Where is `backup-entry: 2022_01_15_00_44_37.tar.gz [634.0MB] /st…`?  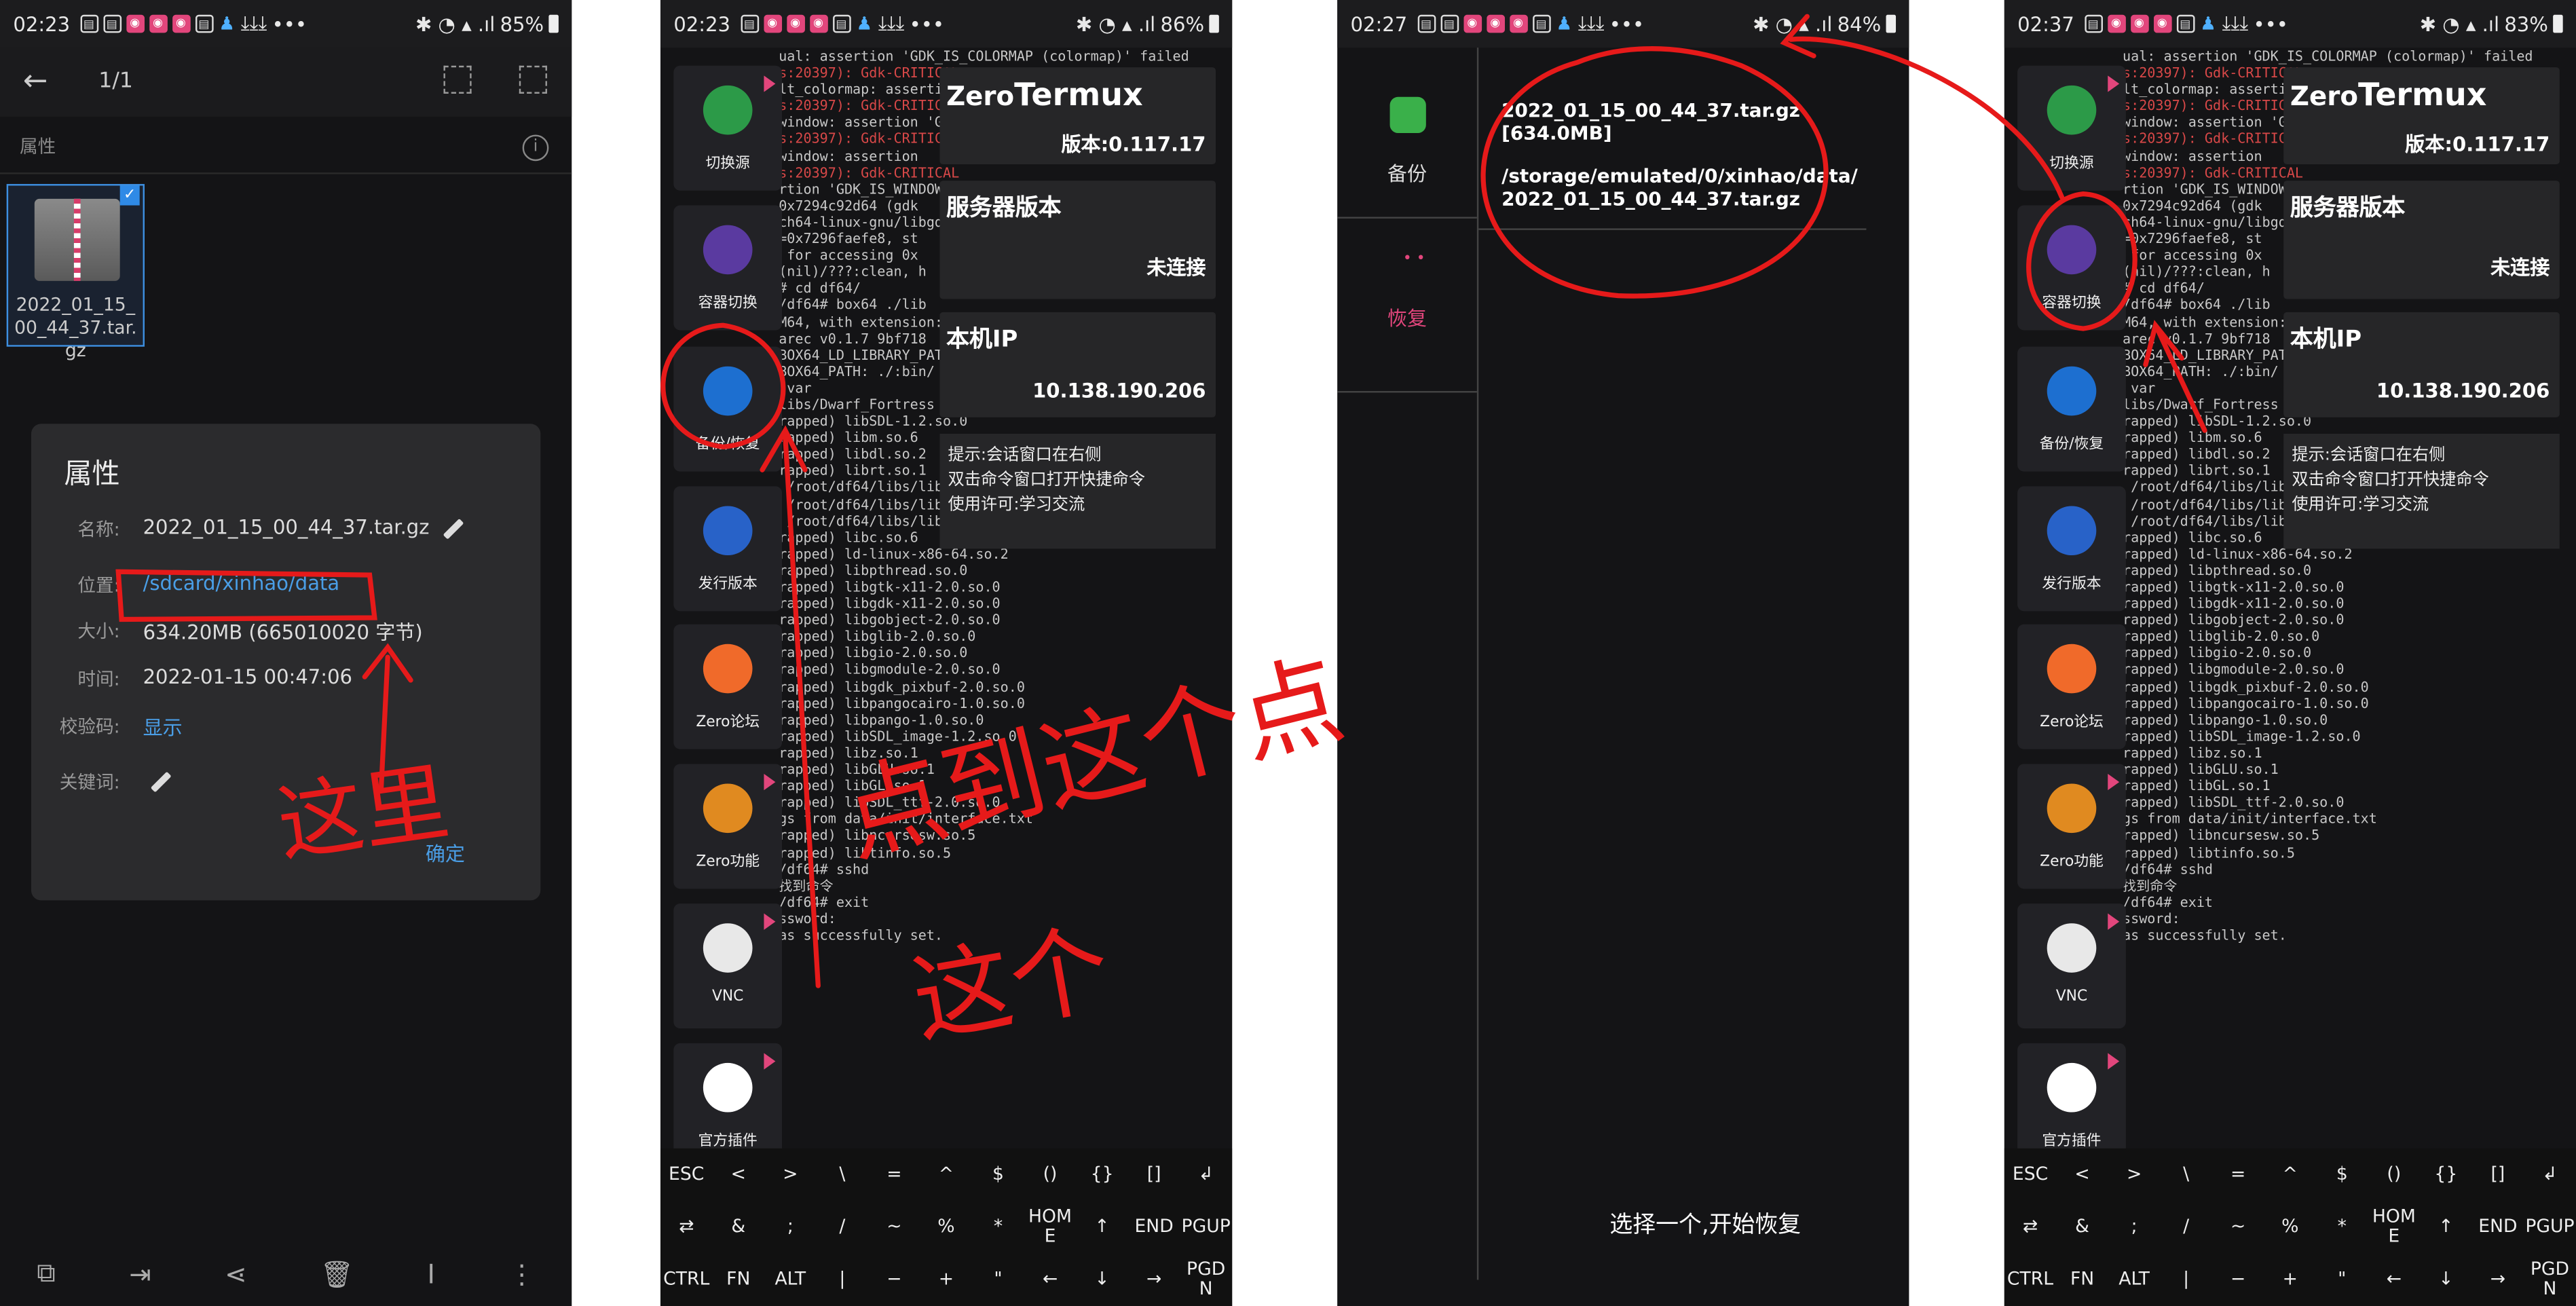
backup-entry: 2022_01_15_00_44_37.tar.gz [634.0MB] /st… is located at coordinates (1682, 154).